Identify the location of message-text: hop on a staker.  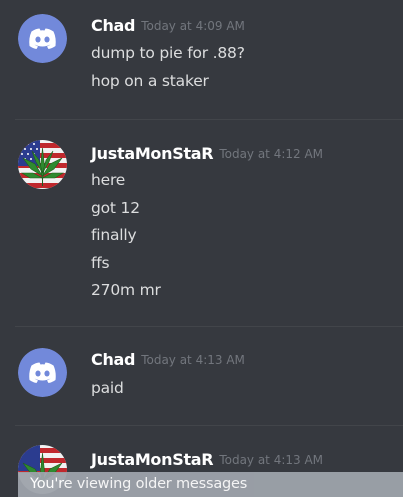
(150, 81).